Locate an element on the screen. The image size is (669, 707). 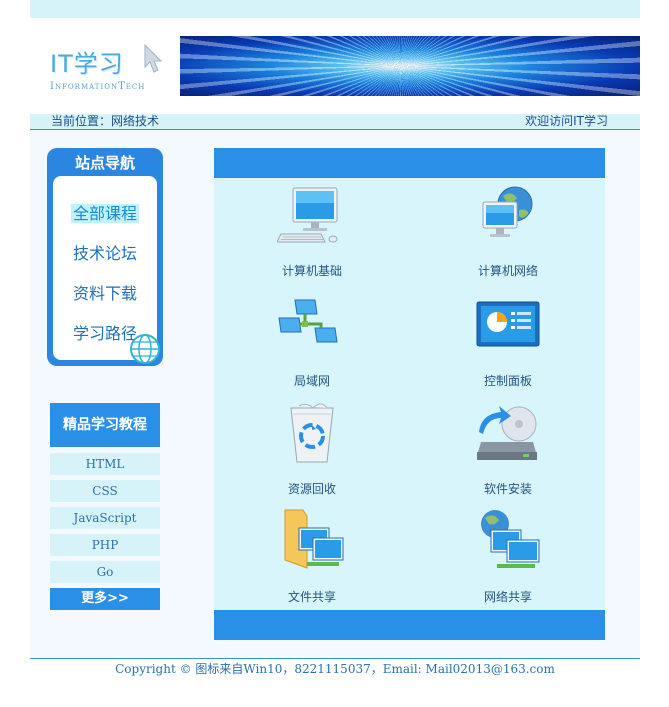
footer-divider is located at coordinates (335, 658).